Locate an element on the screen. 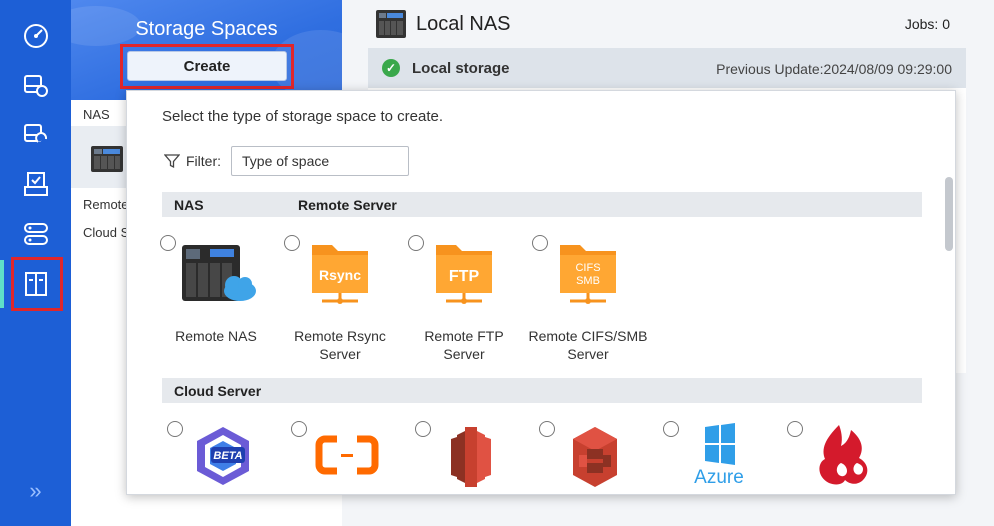 This screenshot has height=526, width=994. previous-update-text: Previous Update:2024/08/09 09:29:00 is located at coordinates (834, 69).